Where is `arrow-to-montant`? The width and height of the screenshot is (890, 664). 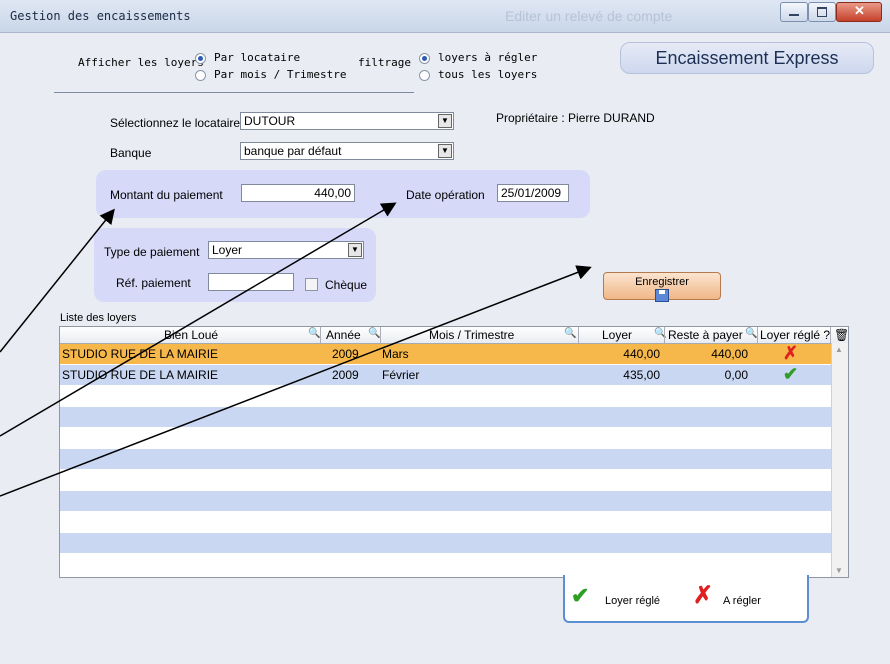
arrow-to-montant is located at coordinates (57, 280).